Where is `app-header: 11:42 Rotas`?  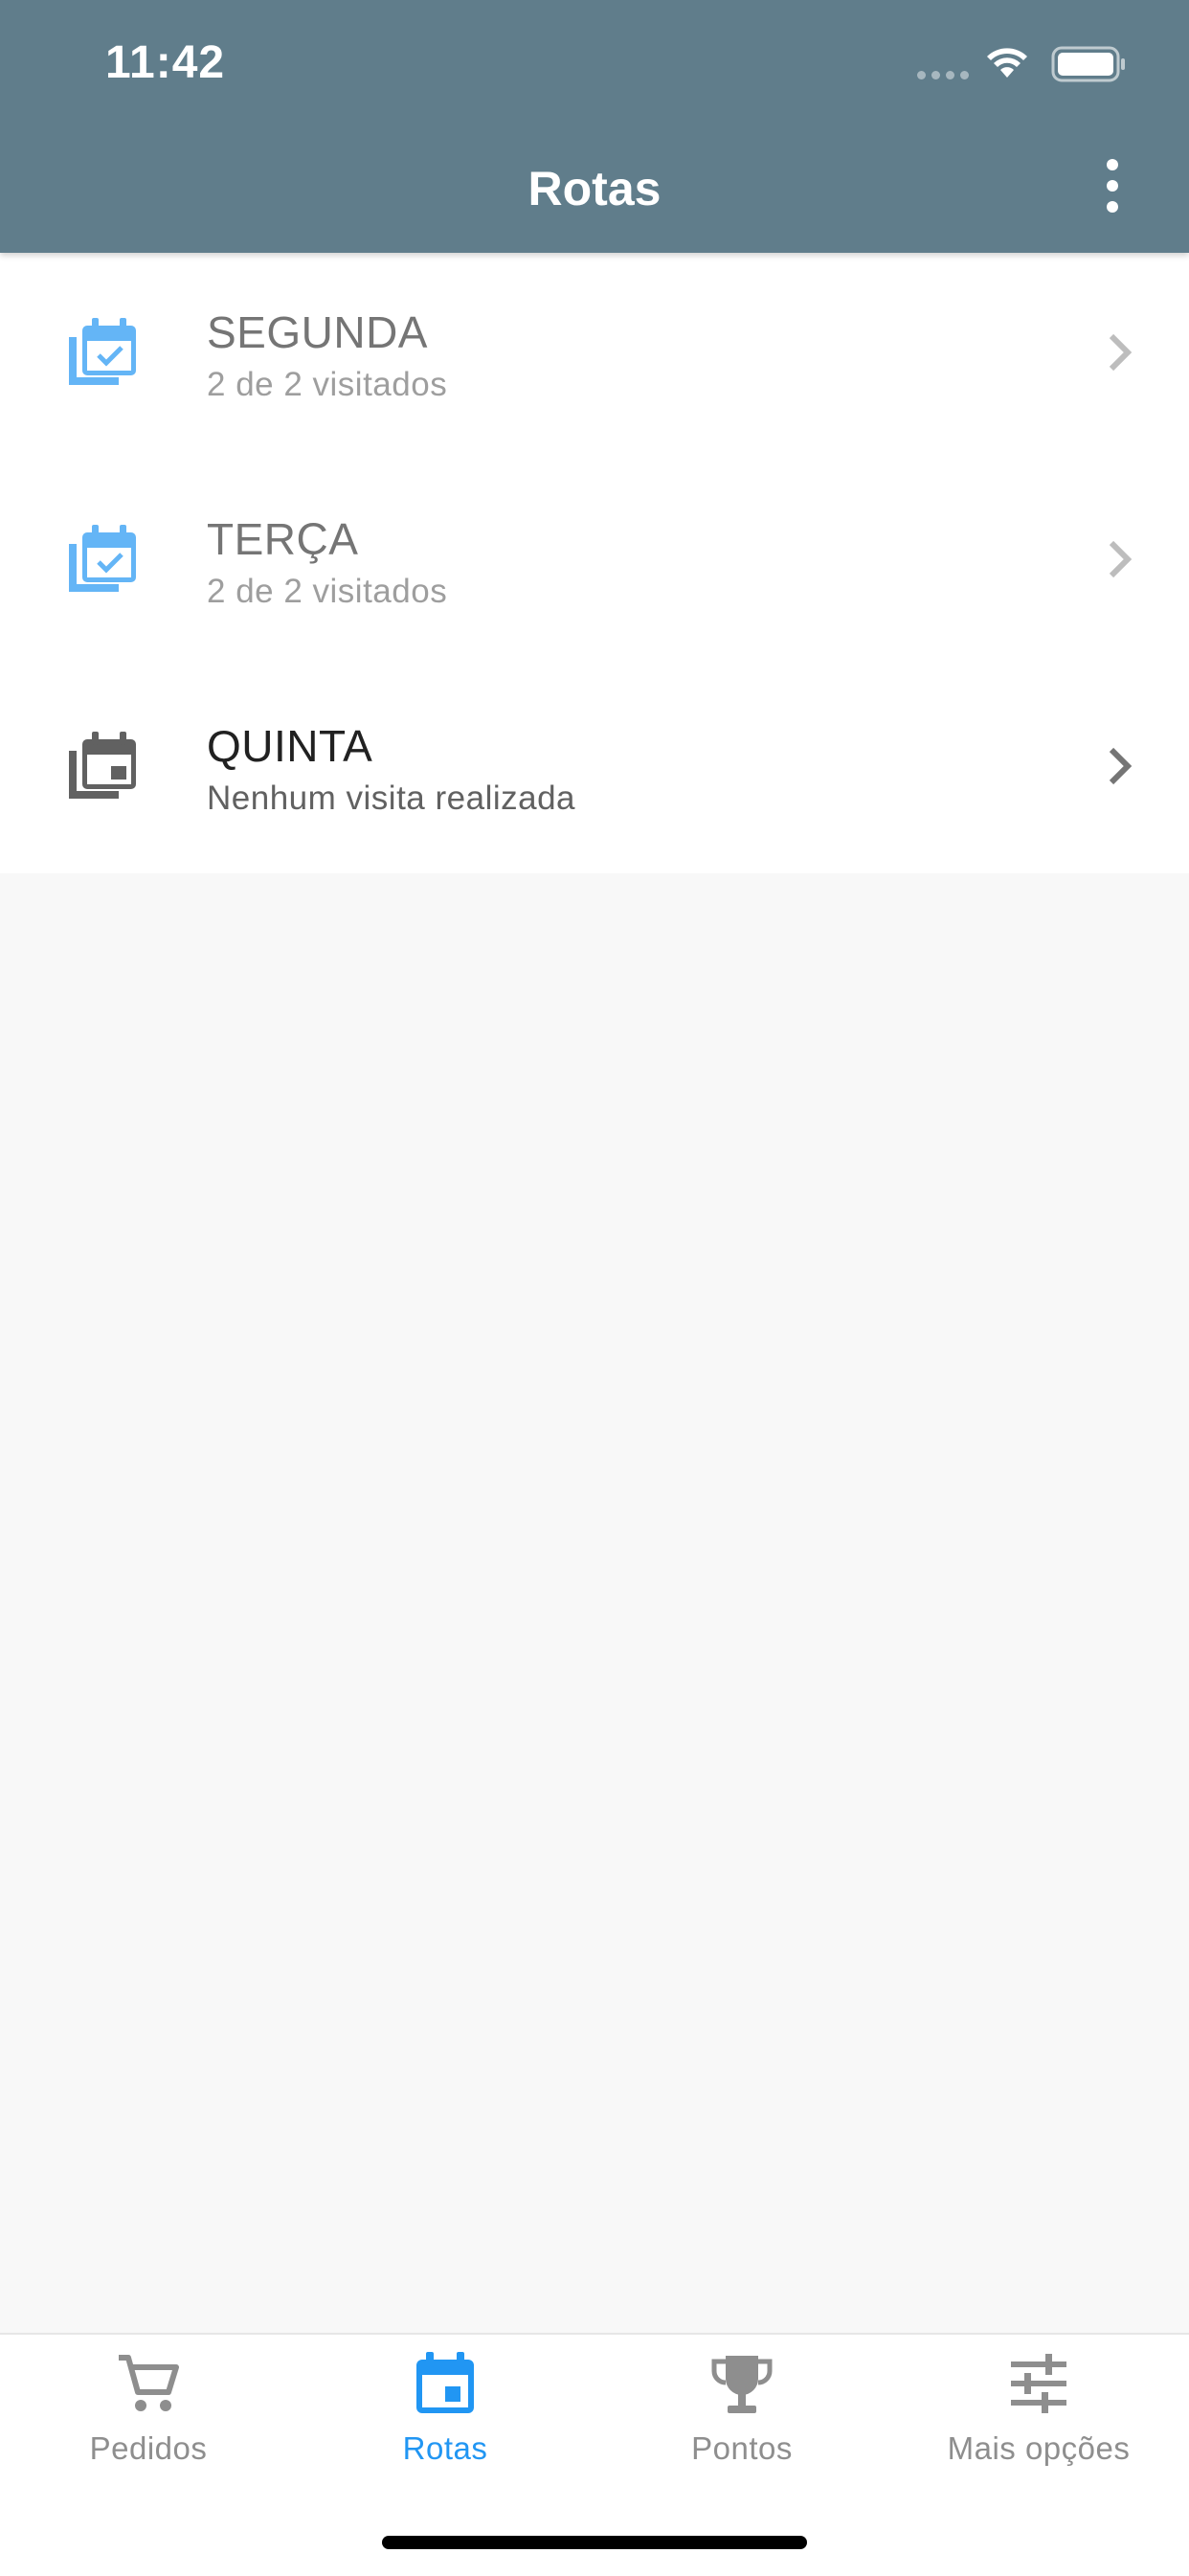
app-header: 11:42 Rotas is located at coordinates (594, 126).